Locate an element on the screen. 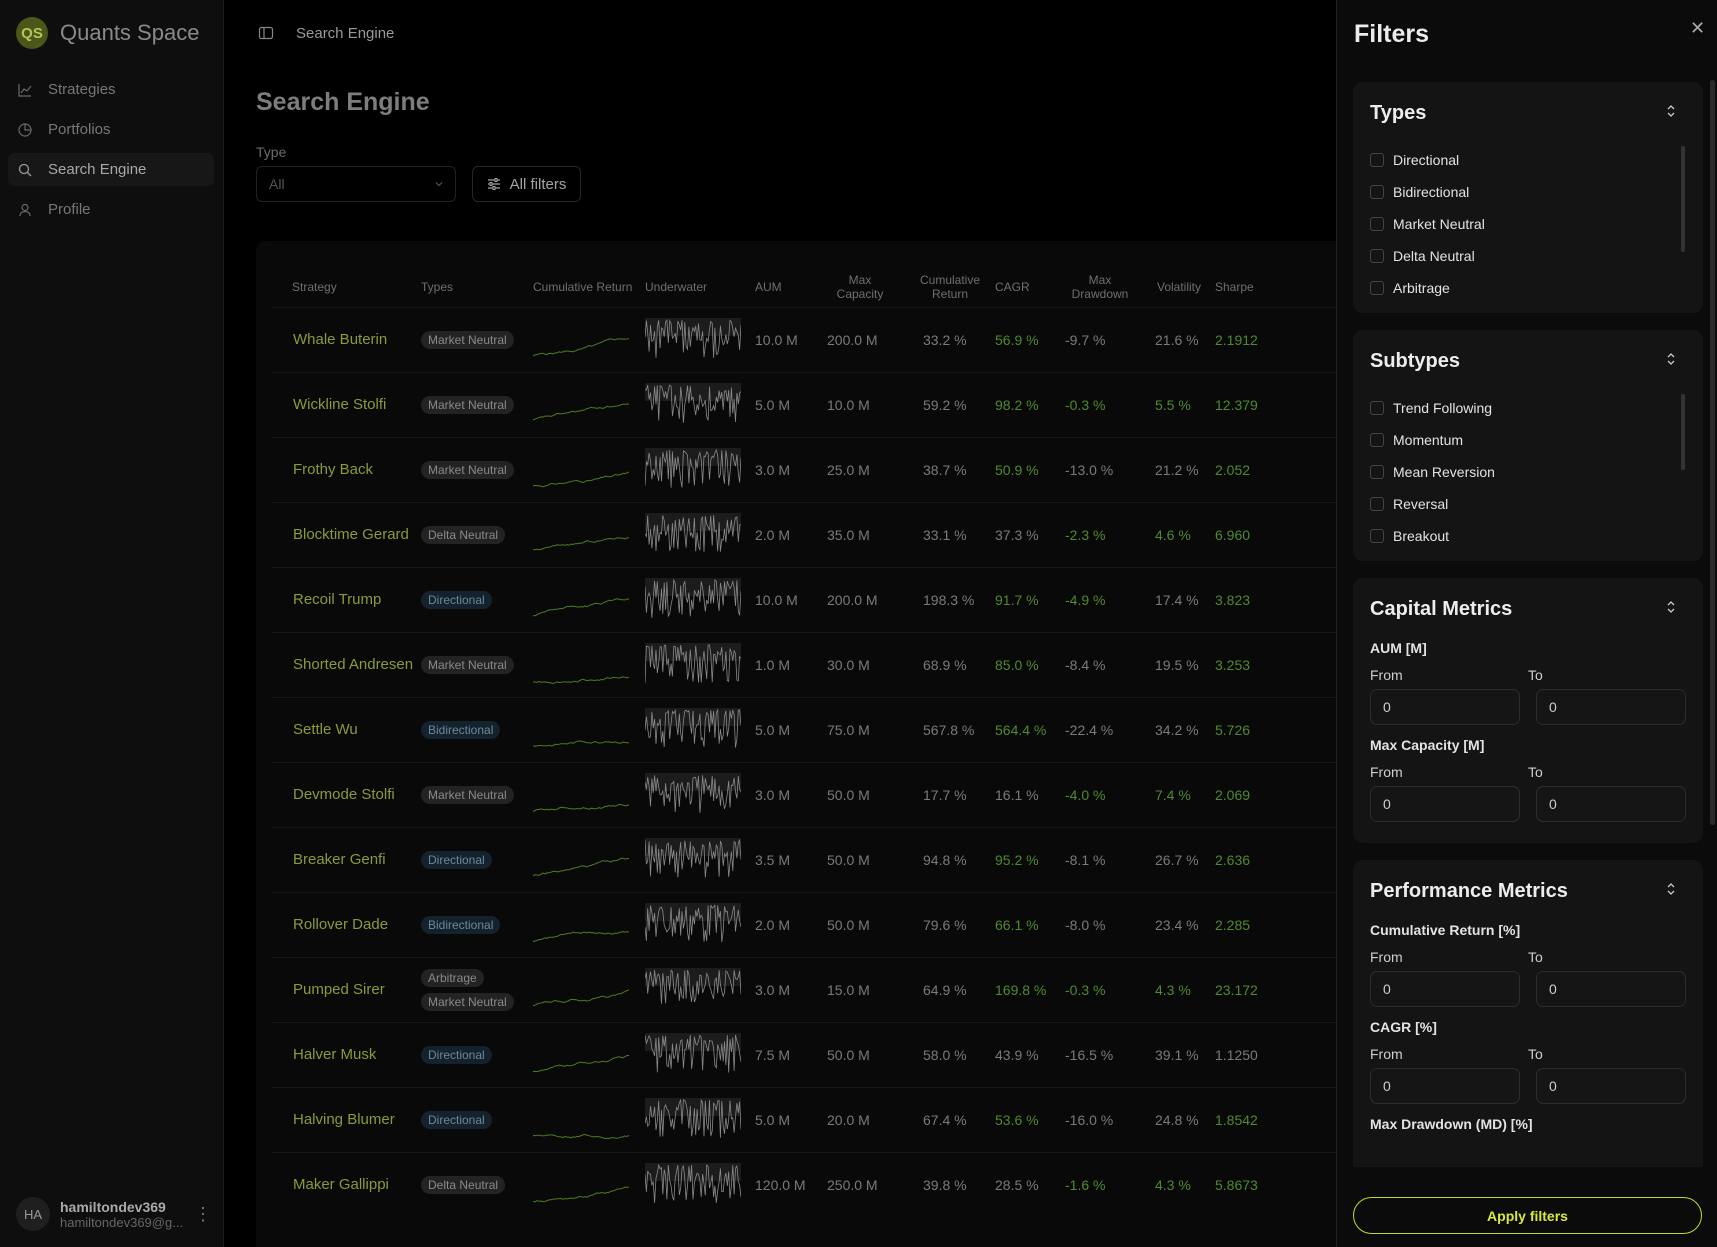  filter-option-market-neutral: Market Neutral is located at coordinates (1528, 224).